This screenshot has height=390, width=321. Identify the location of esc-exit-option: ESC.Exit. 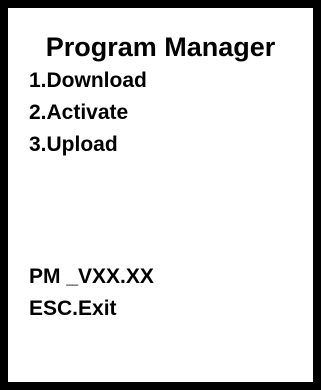
(73, 309).